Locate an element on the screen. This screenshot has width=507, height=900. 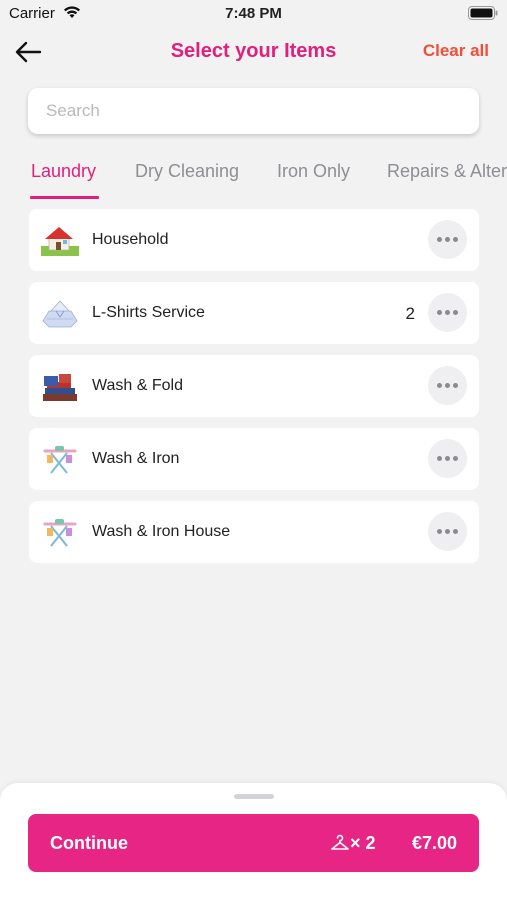
item-label: Household is located at coordinates (130, 239).